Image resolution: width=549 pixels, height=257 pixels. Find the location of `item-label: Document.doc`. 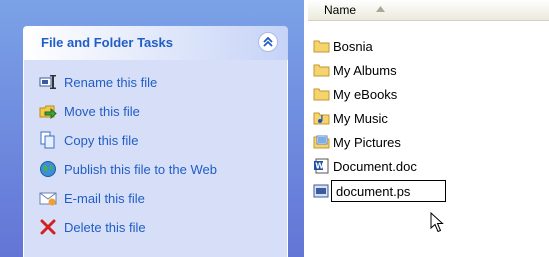

item-label: Document.doc is located at coordinates (375, 166).